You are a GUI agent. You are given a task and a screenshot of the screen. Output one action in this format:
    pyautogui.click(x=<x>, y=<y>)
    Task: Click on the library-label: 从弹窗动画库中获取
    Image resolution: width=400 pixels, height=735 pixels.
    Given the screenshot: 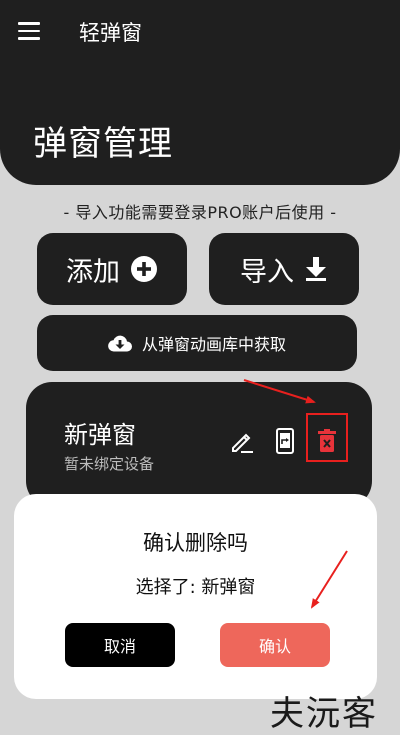 What is the action you would take?
    pyautogui.click(x=213, y=344)
    